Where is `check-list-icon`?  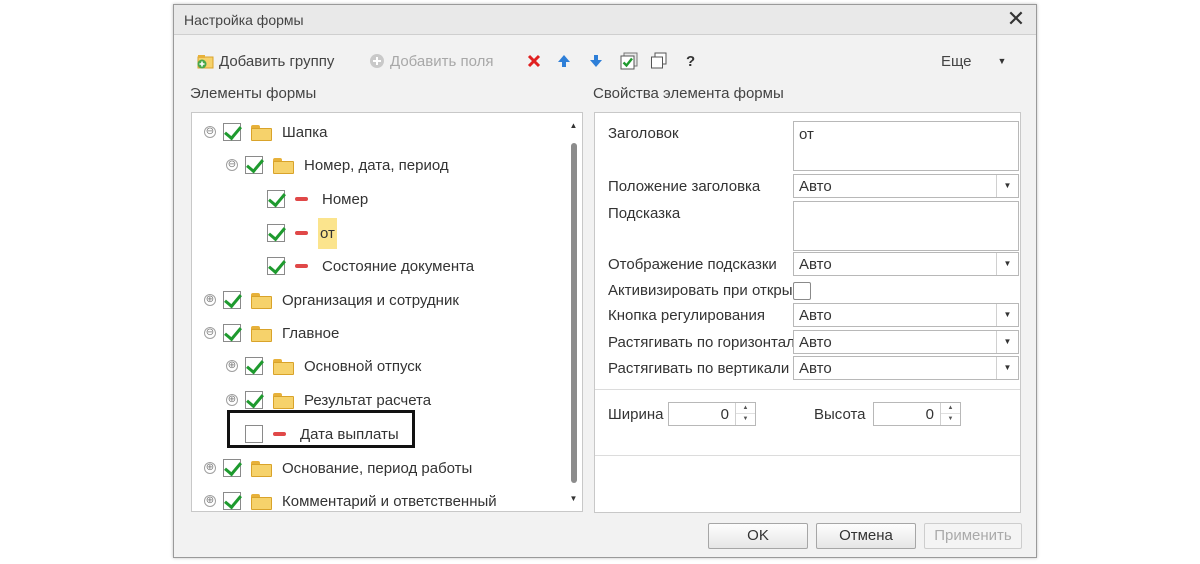
check-list-icon is located at coordinates (629, 61).